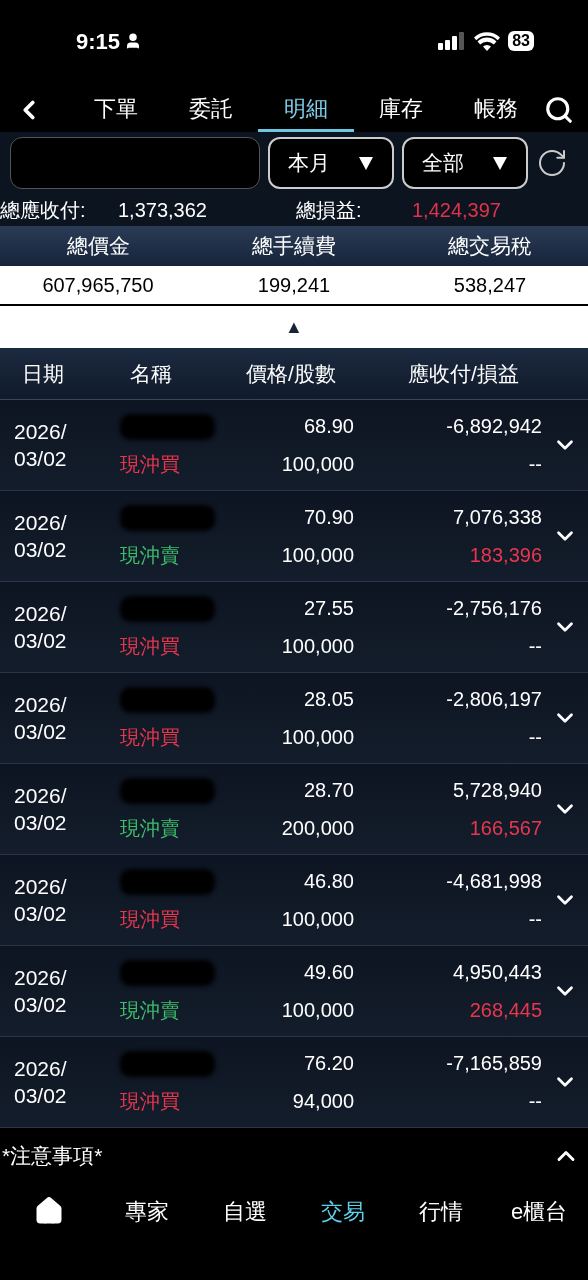  I want to click on trade-price: 28.05, so click(328, 699).